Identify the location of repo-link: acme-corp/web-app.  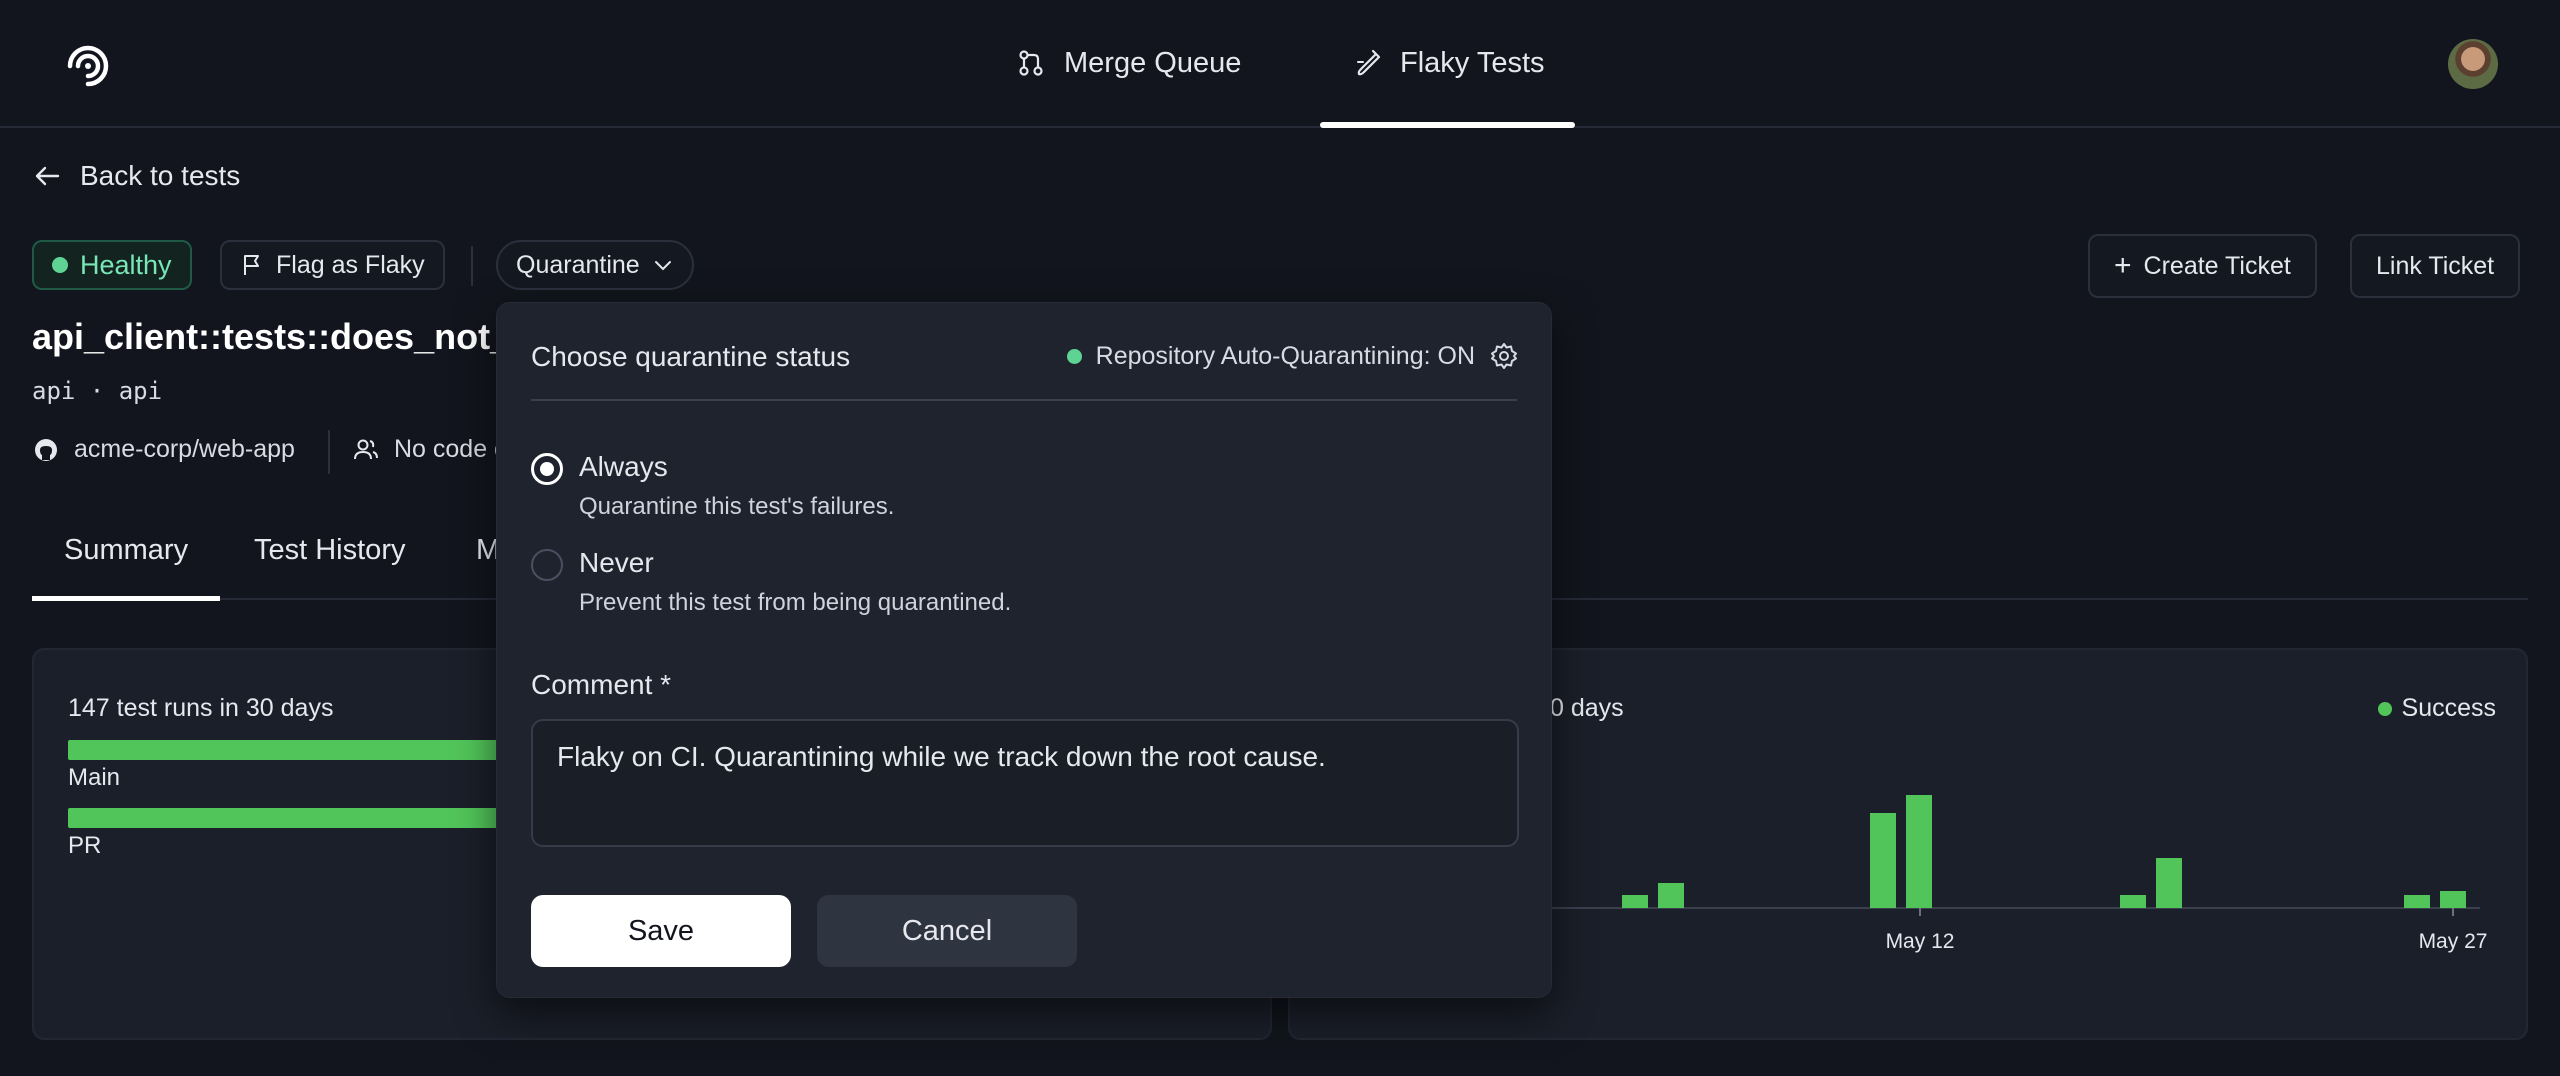
(163, 449).